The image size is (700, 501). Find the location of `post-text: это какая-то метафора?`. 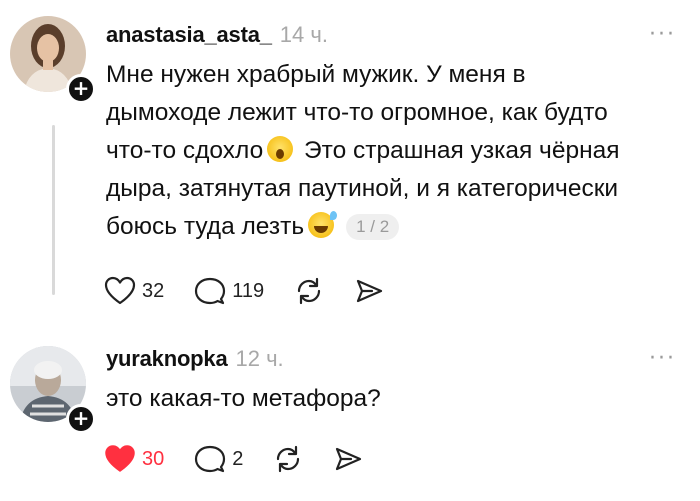

post-text: это какая-то метафора? is located at coordinates (243, 399).